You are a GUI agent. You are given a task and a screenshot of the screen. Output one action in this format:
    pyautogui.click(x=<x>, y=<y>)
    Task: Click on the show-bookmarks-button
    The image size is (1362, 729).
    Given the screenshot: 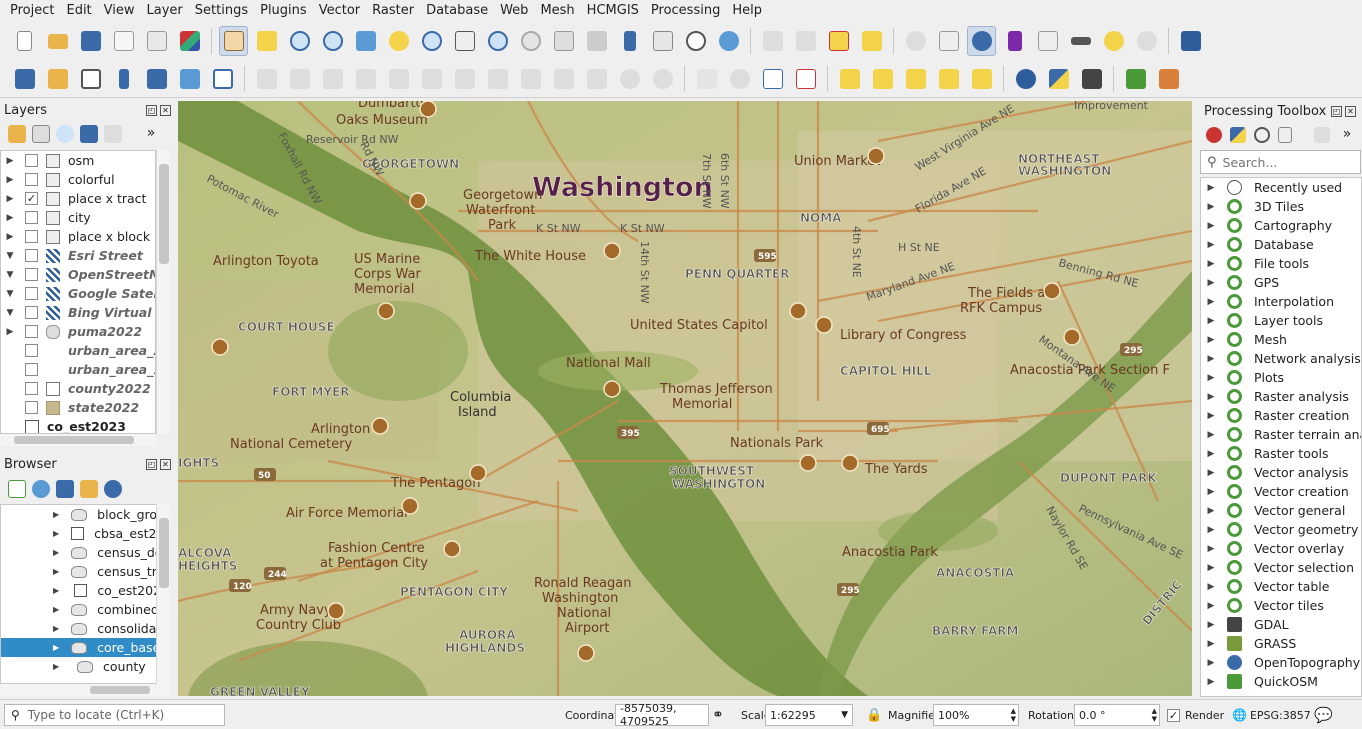 What is the action you would take?
    pyautogui.click(x=662, y=41)
    